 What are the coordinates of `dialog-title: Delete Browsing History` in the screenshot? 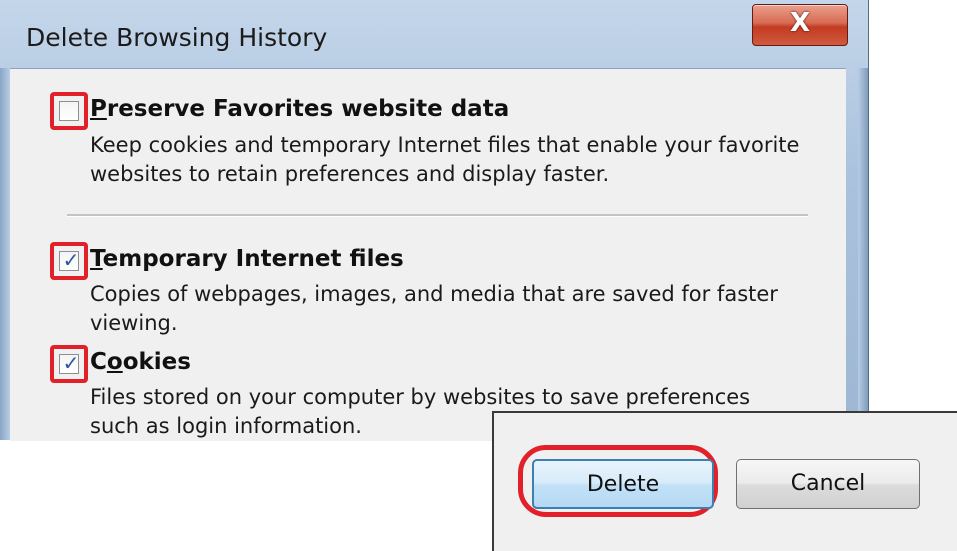 It's located at (177, 37).